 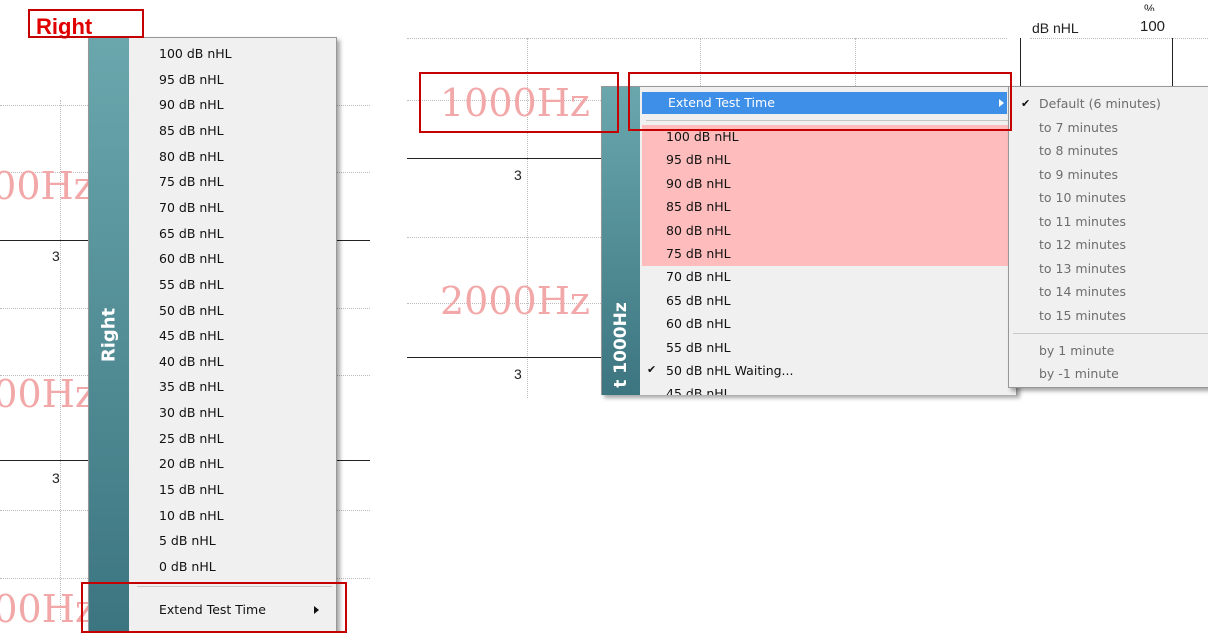 I want to click on right-freq-label-2000: 2000Hz, so click(x=515, y=301).